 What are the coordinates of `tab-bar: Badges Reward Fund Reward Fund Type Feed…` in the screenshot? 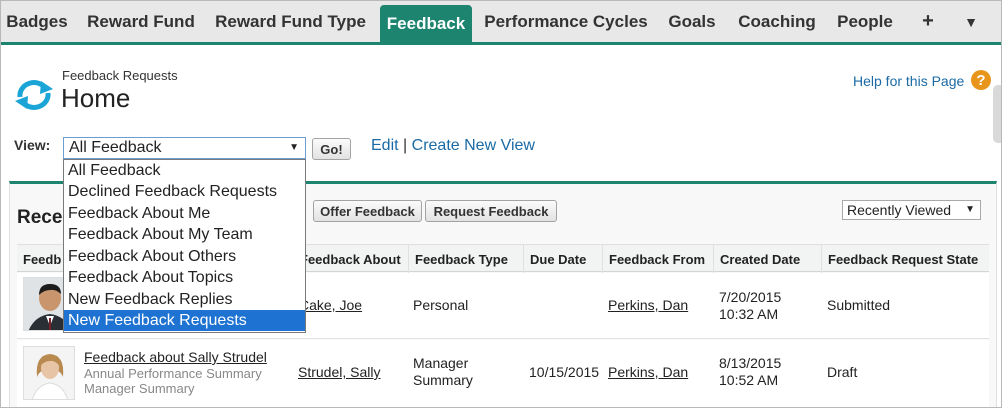 It's located at (501, 23).